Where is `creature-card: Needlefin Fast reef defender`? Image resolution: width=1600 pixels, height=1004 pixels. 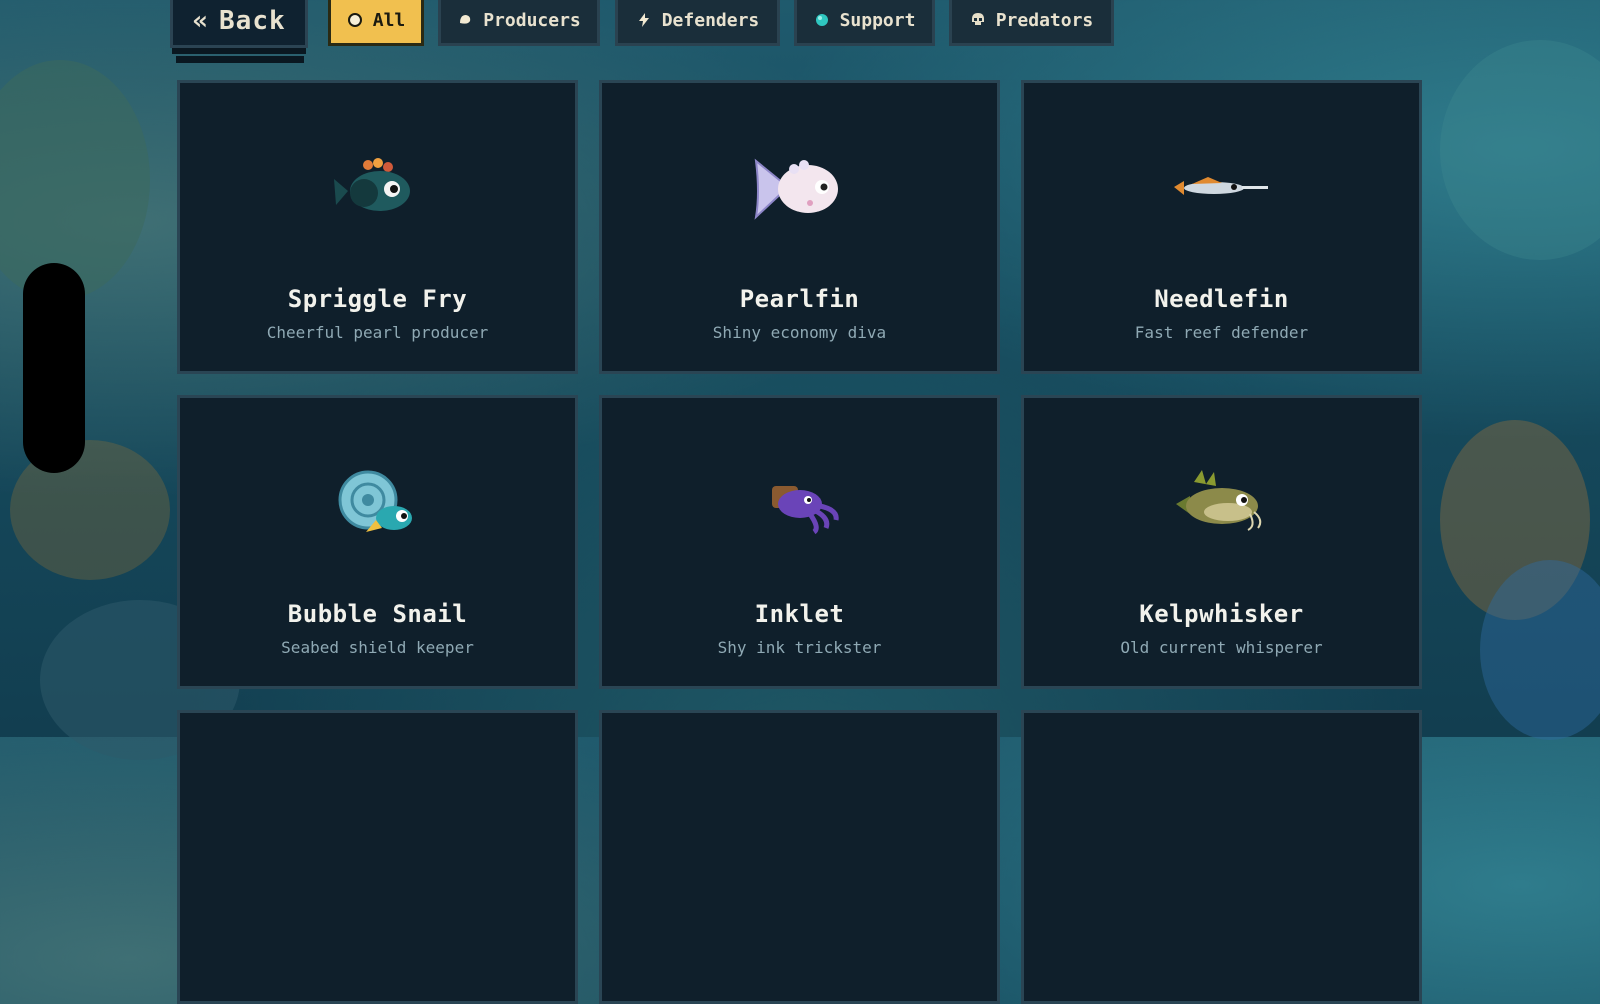 creature-card: Needlefin Fast reef defender is located at coordinates (1221, 227).